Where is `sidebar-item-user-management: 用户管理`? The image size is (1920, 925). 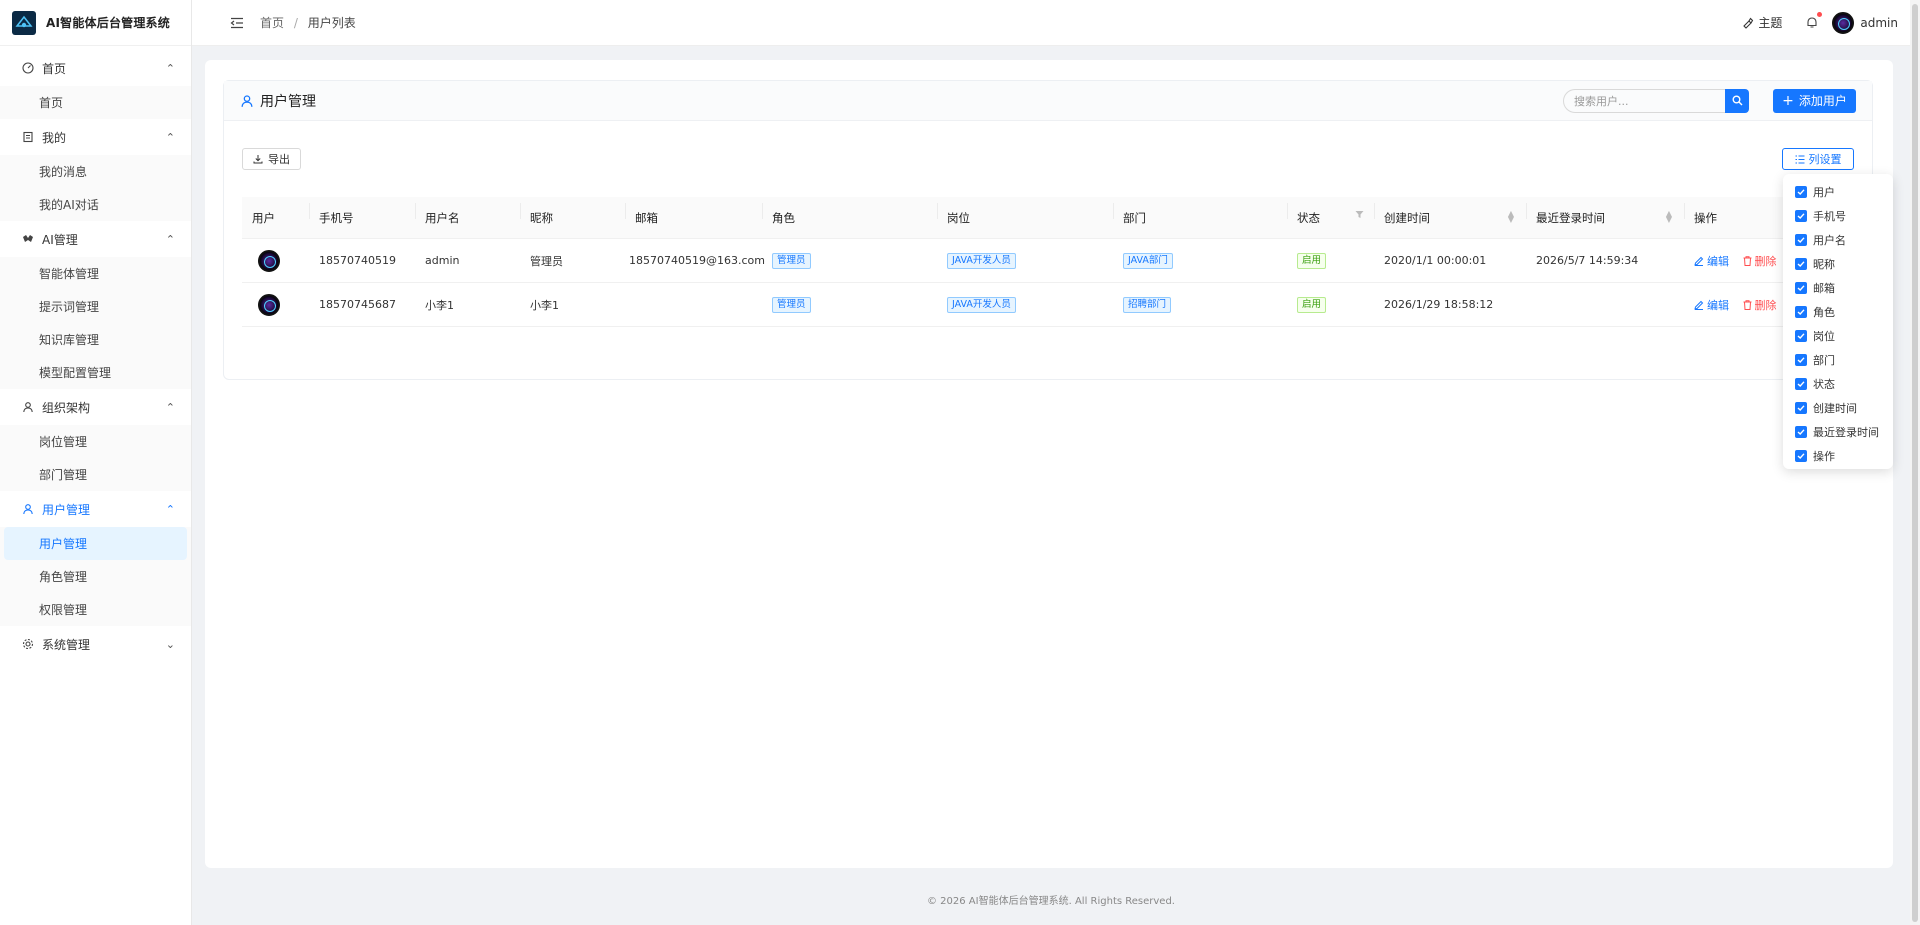
sidebar-item-user-management: 用户管理 is located at coordinates (95, 543).